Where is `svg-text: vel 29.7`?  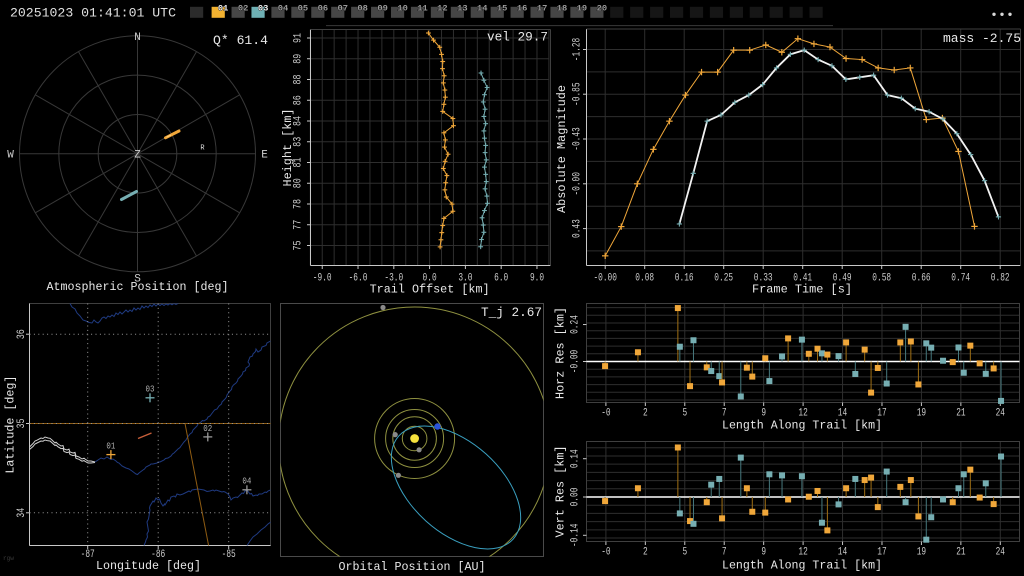
svg-text: vel 29.7 is located at coordinates (517, 37).